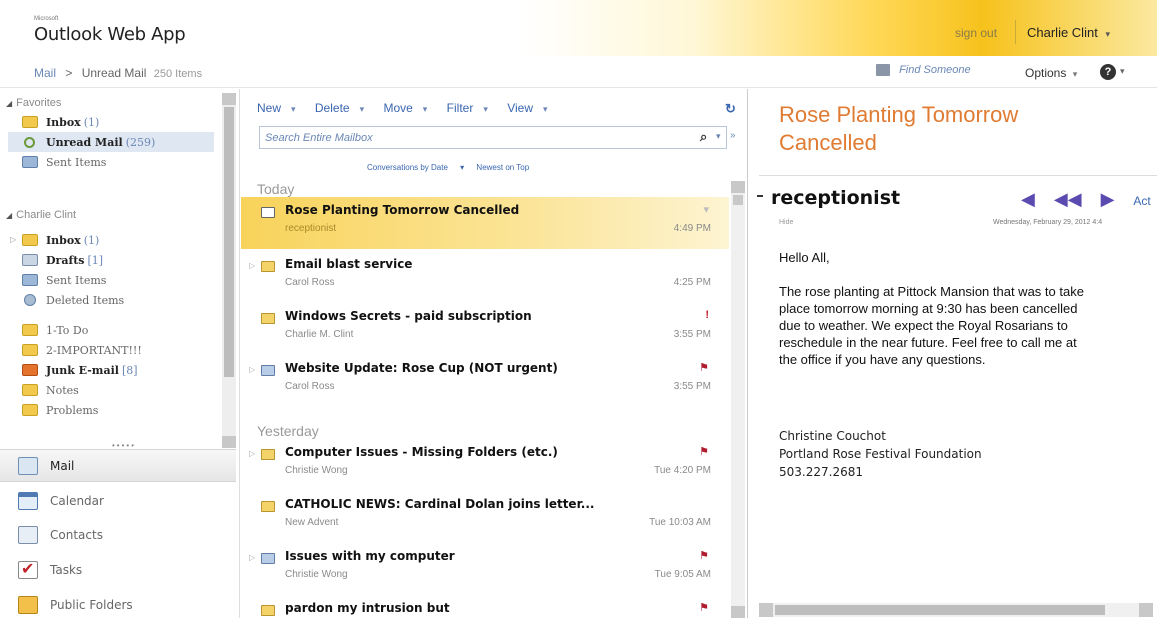 The height and width of the screenshot is (618, 1157). I want to click on folder-sent: Sent Items, so click(64, 280).